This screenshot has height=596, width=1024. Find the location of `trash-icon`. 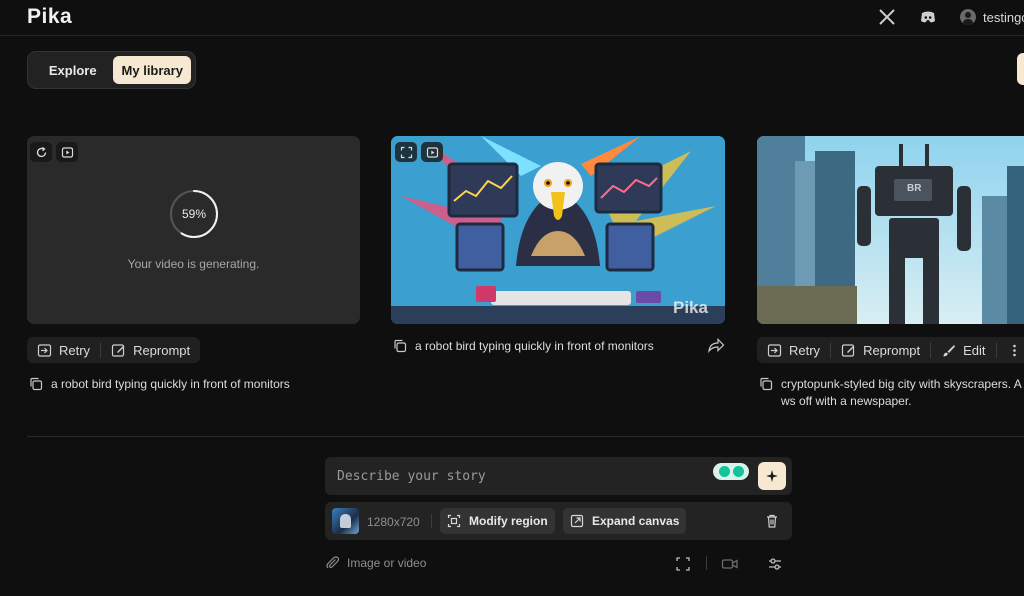

trash-icon is located at coordinates (772, 521).